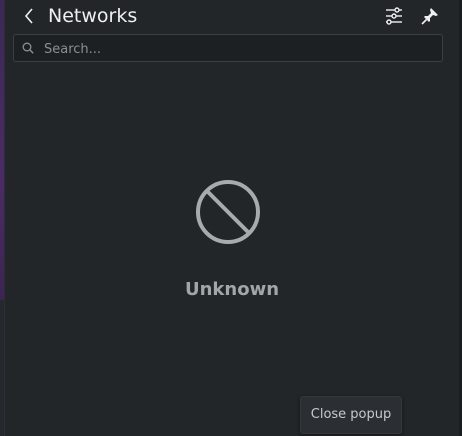 The image size is (462, 436). What do you see at coordinates (351, 415) in the screenshot?
I see `close-popup-tooltip: Close popup` at bounding box center [351, 415].